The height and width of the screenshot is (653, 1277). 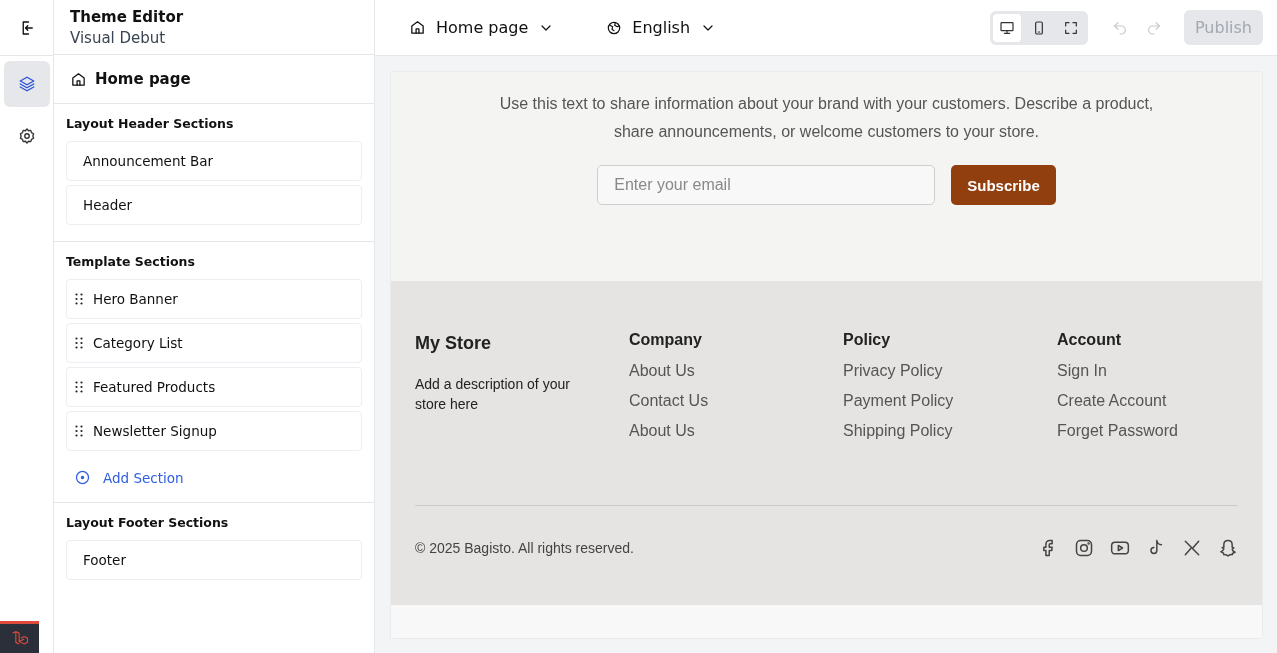 I want to click on footer-link: Forget Password, so click(x=1147, y=431).